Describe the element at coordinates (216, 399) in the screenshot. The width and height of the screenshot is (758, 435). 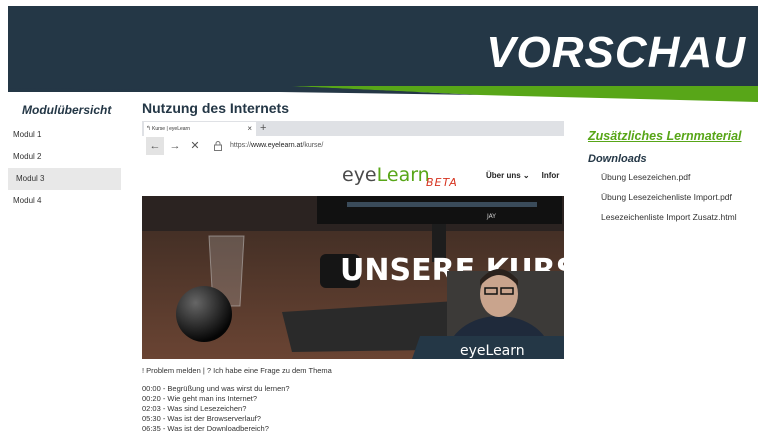
I see `chapter-item: 00:20 - Wie geht man ins Internet?` at that location.